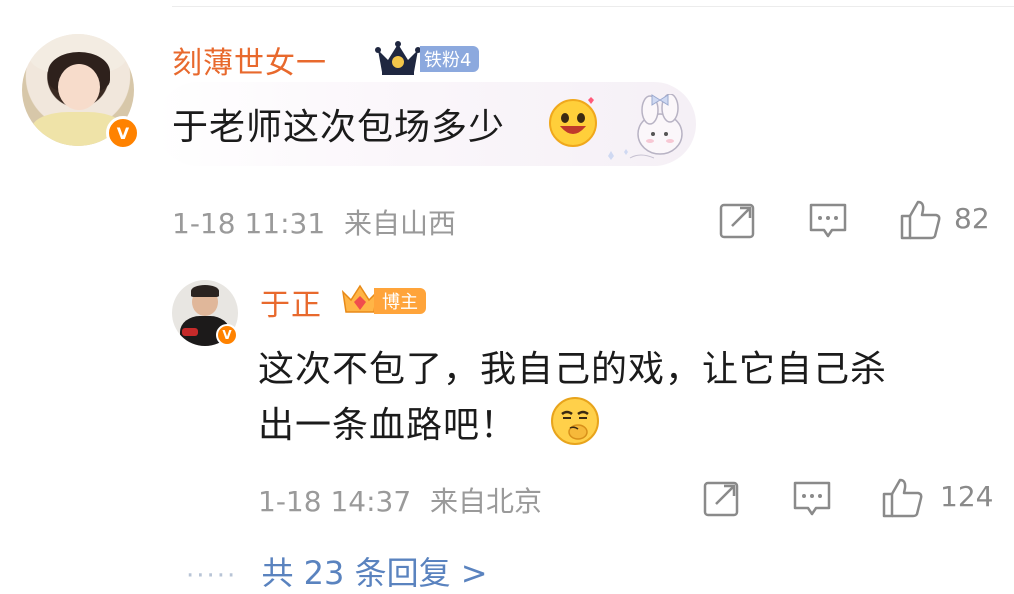 The image size is (1014, 594). What do you see at coordinates (339, 127) in the screenshot?
I see `comment-text: 于老师这次包场多少` at bounding box center [339, 127].